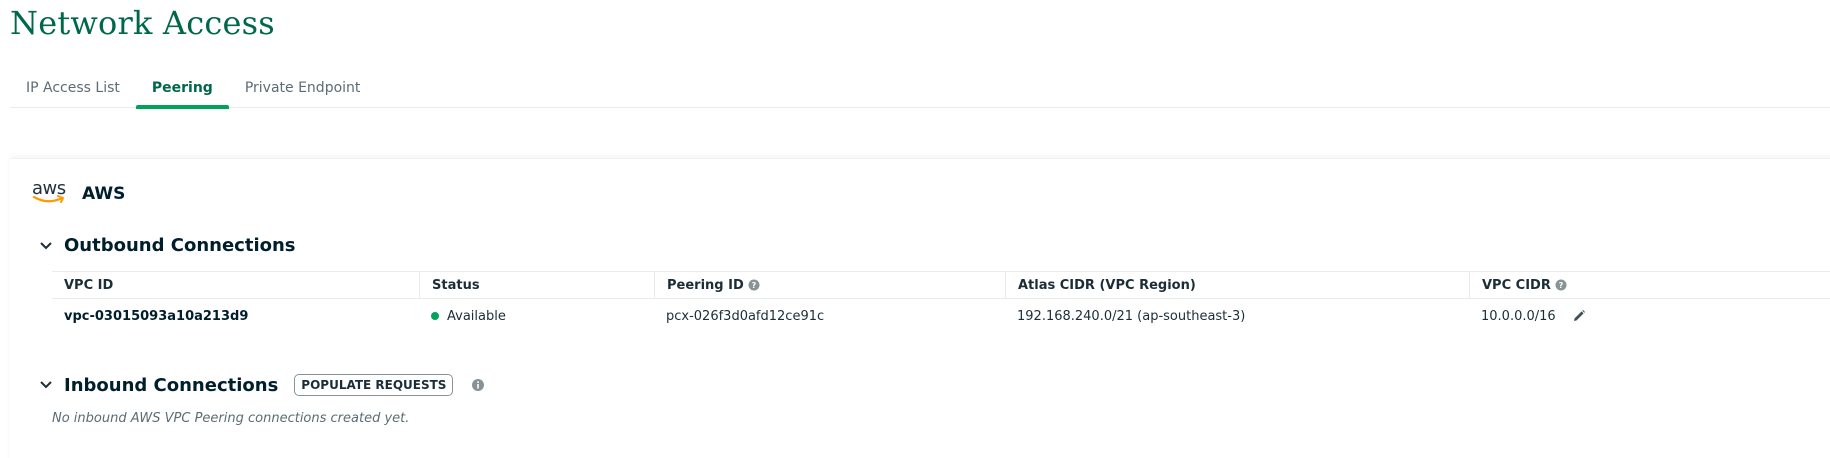  What do you see at coordinates (1579, 316) in the screenshot?
I see `pencil-edit-icon` at bounding box center [1579, 316].